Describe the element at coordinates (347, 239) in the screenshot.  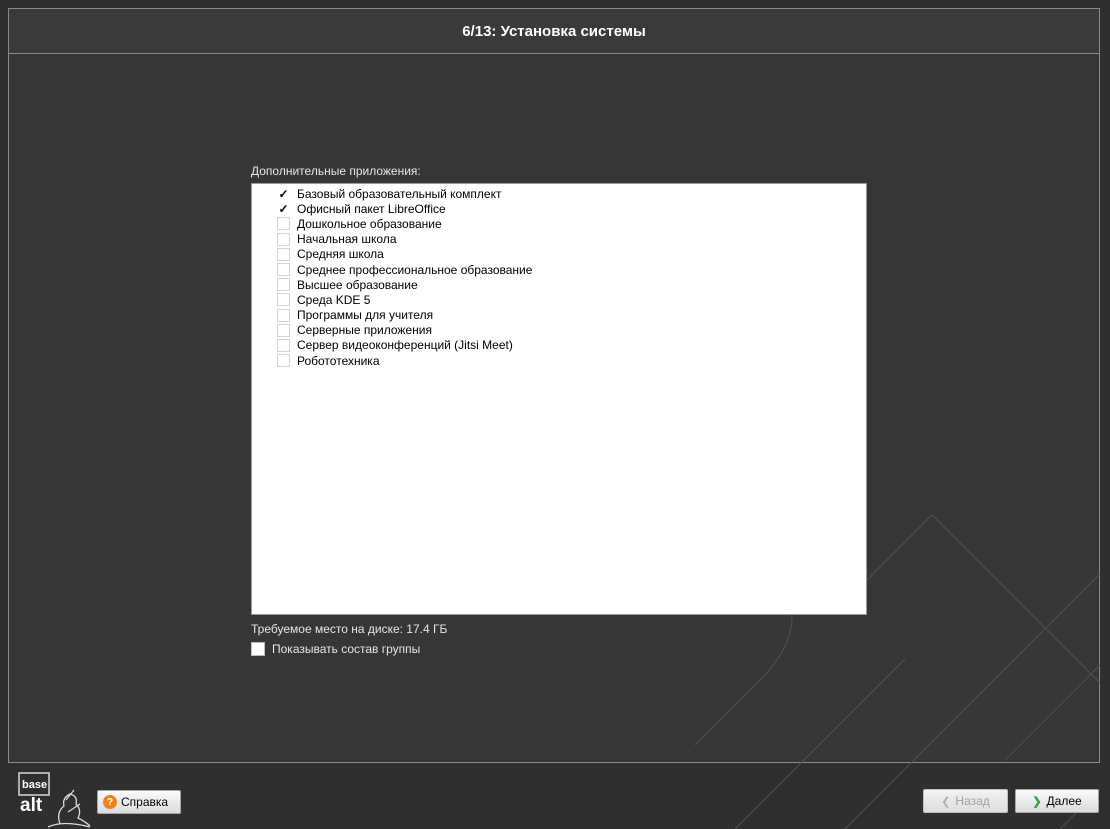
I see `app-list-item-label: Начальная школа` at that location.